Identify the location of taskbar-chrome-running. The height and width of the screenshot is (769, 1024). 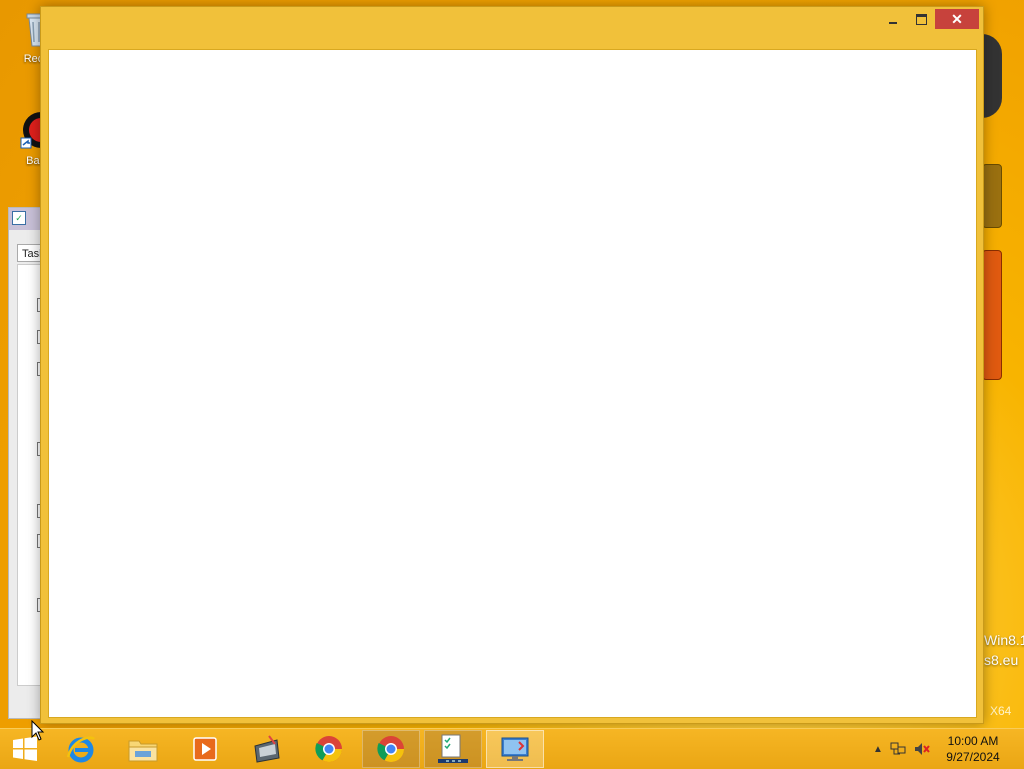
(391, 749).